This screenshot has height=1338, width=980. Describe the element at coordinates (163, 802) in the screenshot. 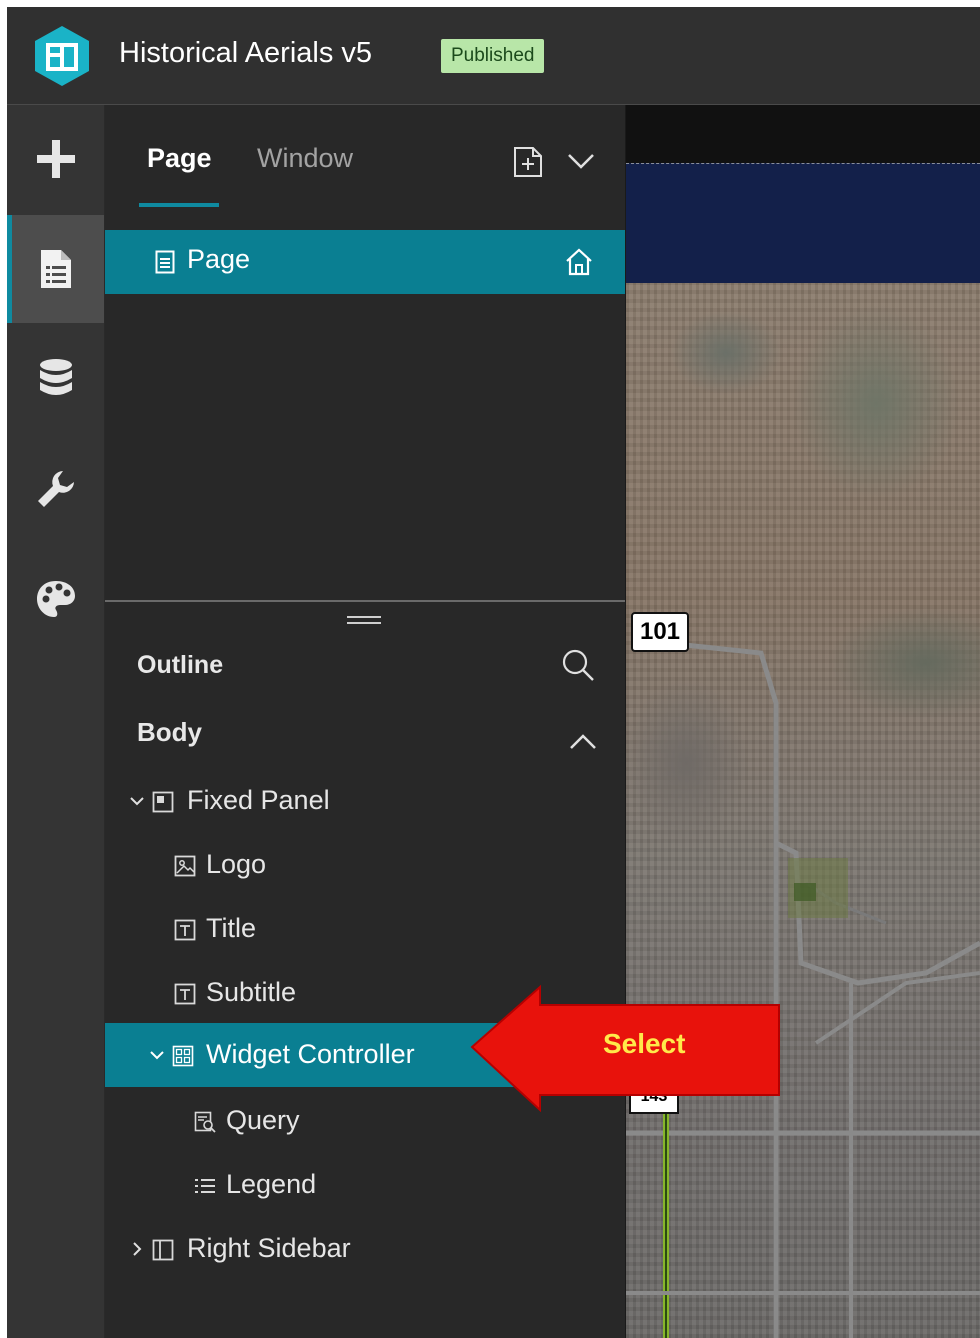

I see `fixed-panel-icon` at that location.